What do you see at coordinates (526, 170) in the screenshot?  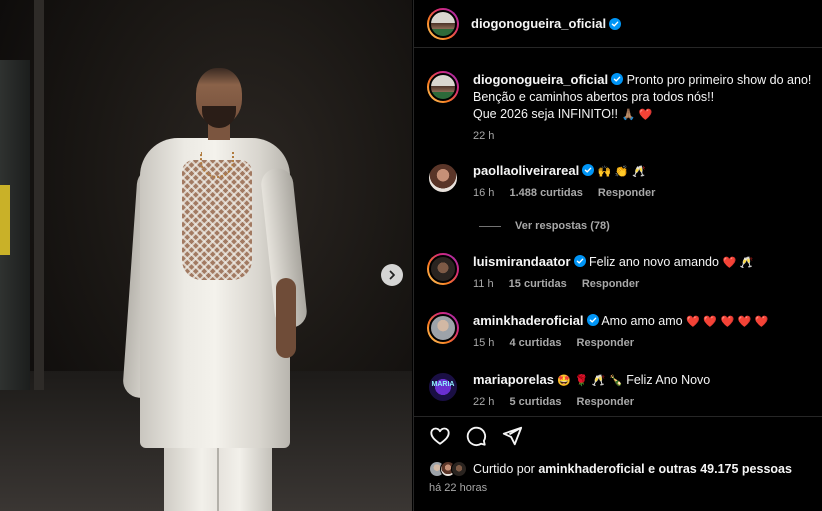 I see `comment-username: paollaoliveirareal` at bounding box center [526, 170].